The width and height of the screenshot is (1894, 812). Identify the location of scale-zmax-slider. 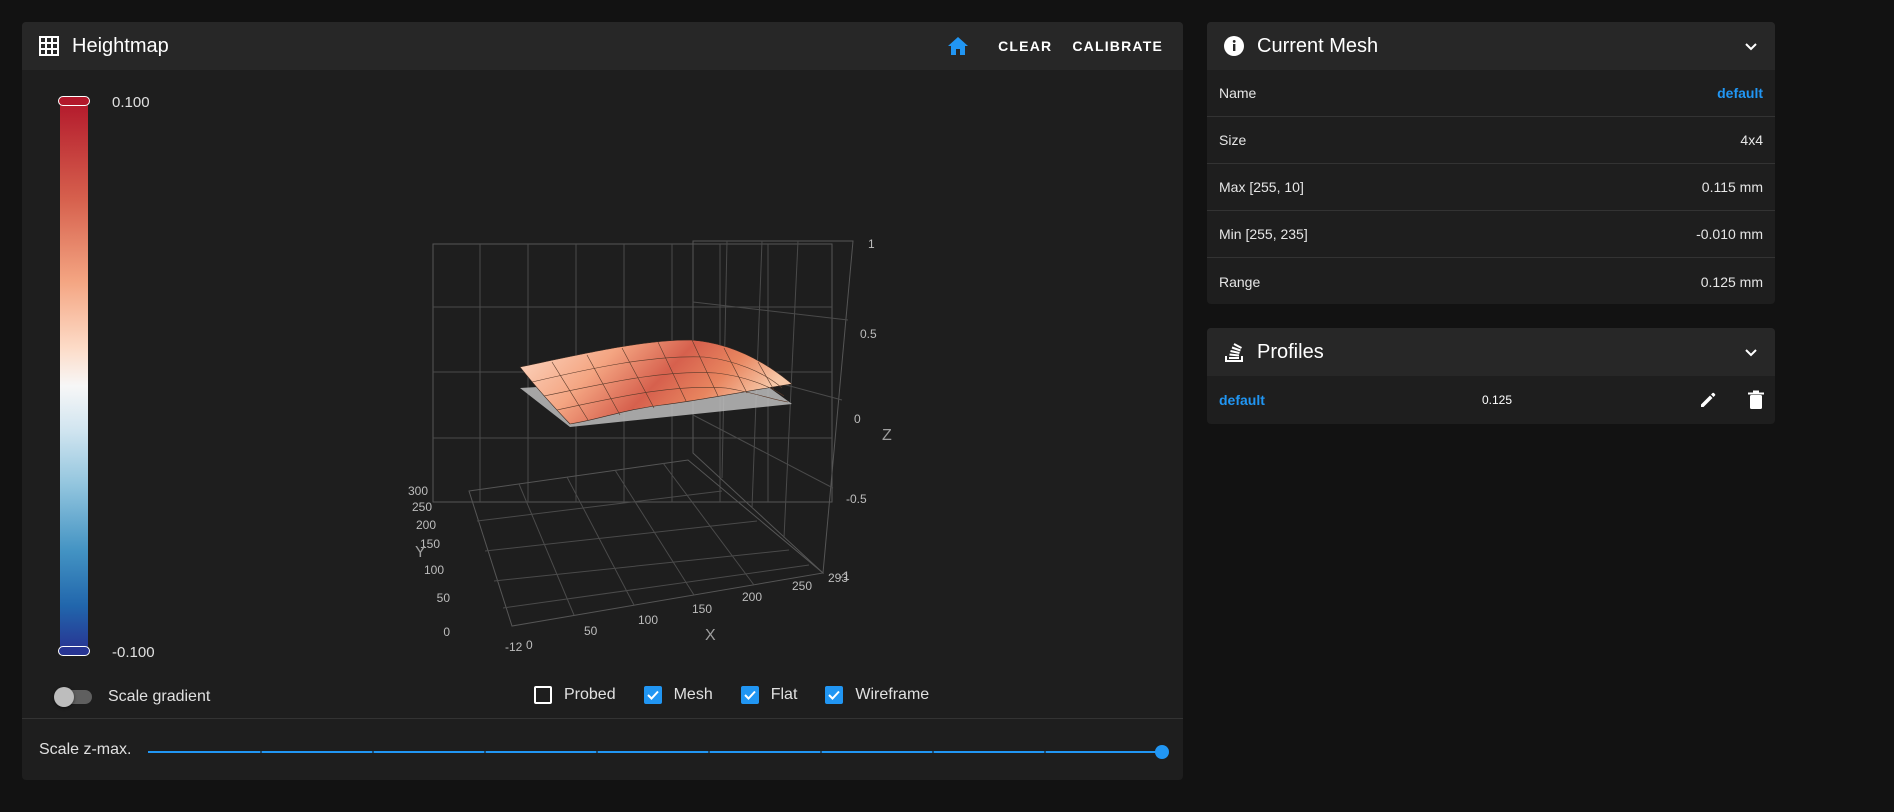
(658, 752).